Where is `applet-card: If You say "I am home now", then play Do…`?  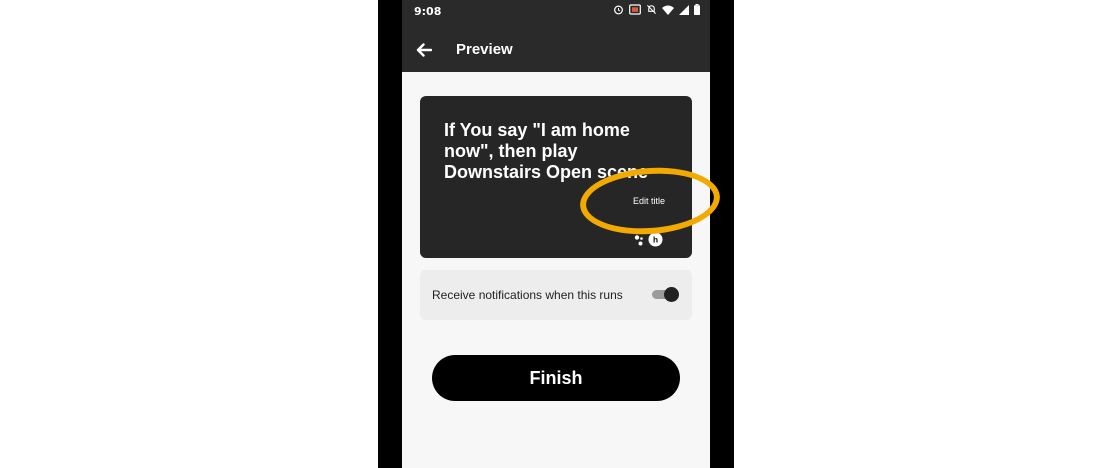
applet-card: If You say "I am home now", then play Do… is located at coordinates (556, 177).